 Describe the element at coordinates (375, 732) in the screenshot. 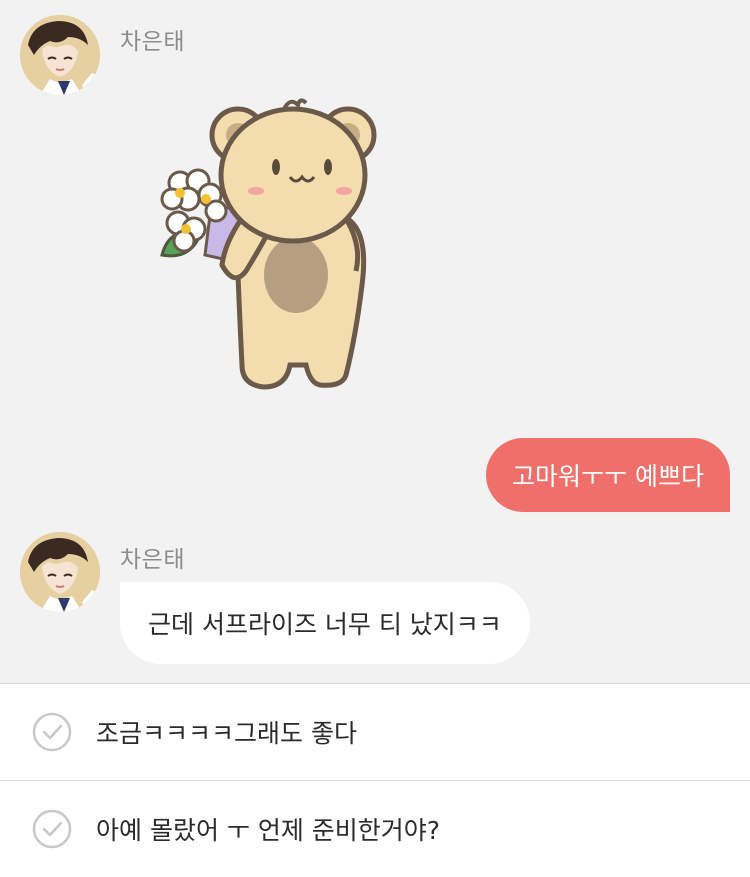

I see `reply-choice-1: 조금ㅋㅋㅋㅋ그래도 좋다` at that location.